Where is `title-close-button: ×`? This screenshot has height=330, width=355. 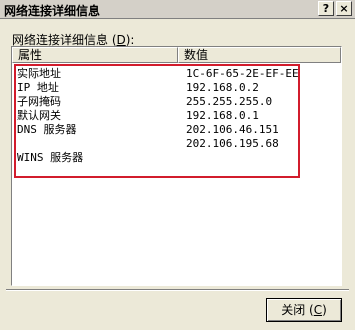 title-close-button: × is located at coordinates (344, 8).